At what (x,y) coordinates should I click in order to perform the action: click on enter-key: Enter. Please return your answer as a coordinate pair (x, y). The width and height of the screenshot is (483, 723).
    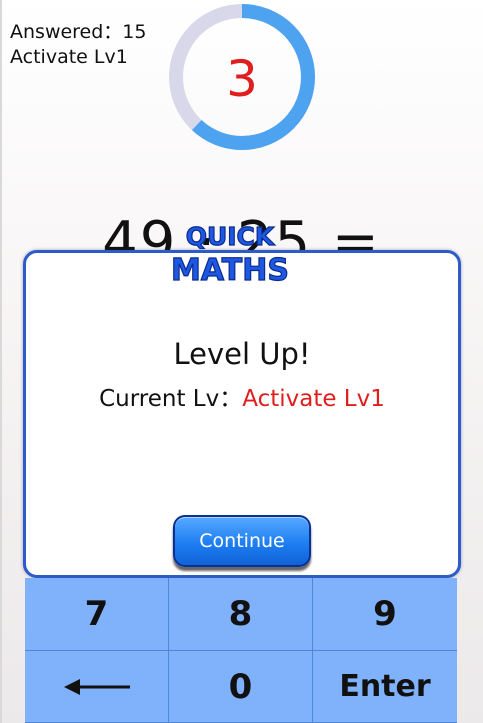
    Looking at the image, I should click on (385, 687).